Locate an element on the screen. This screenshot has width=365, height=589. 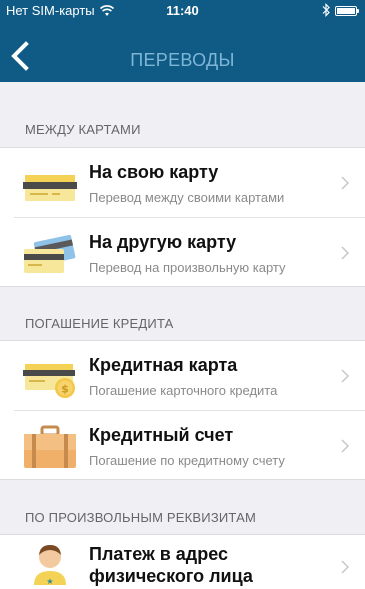
item-subtitle: Перевод на произвольную карту is located at coordinates (187, 267).